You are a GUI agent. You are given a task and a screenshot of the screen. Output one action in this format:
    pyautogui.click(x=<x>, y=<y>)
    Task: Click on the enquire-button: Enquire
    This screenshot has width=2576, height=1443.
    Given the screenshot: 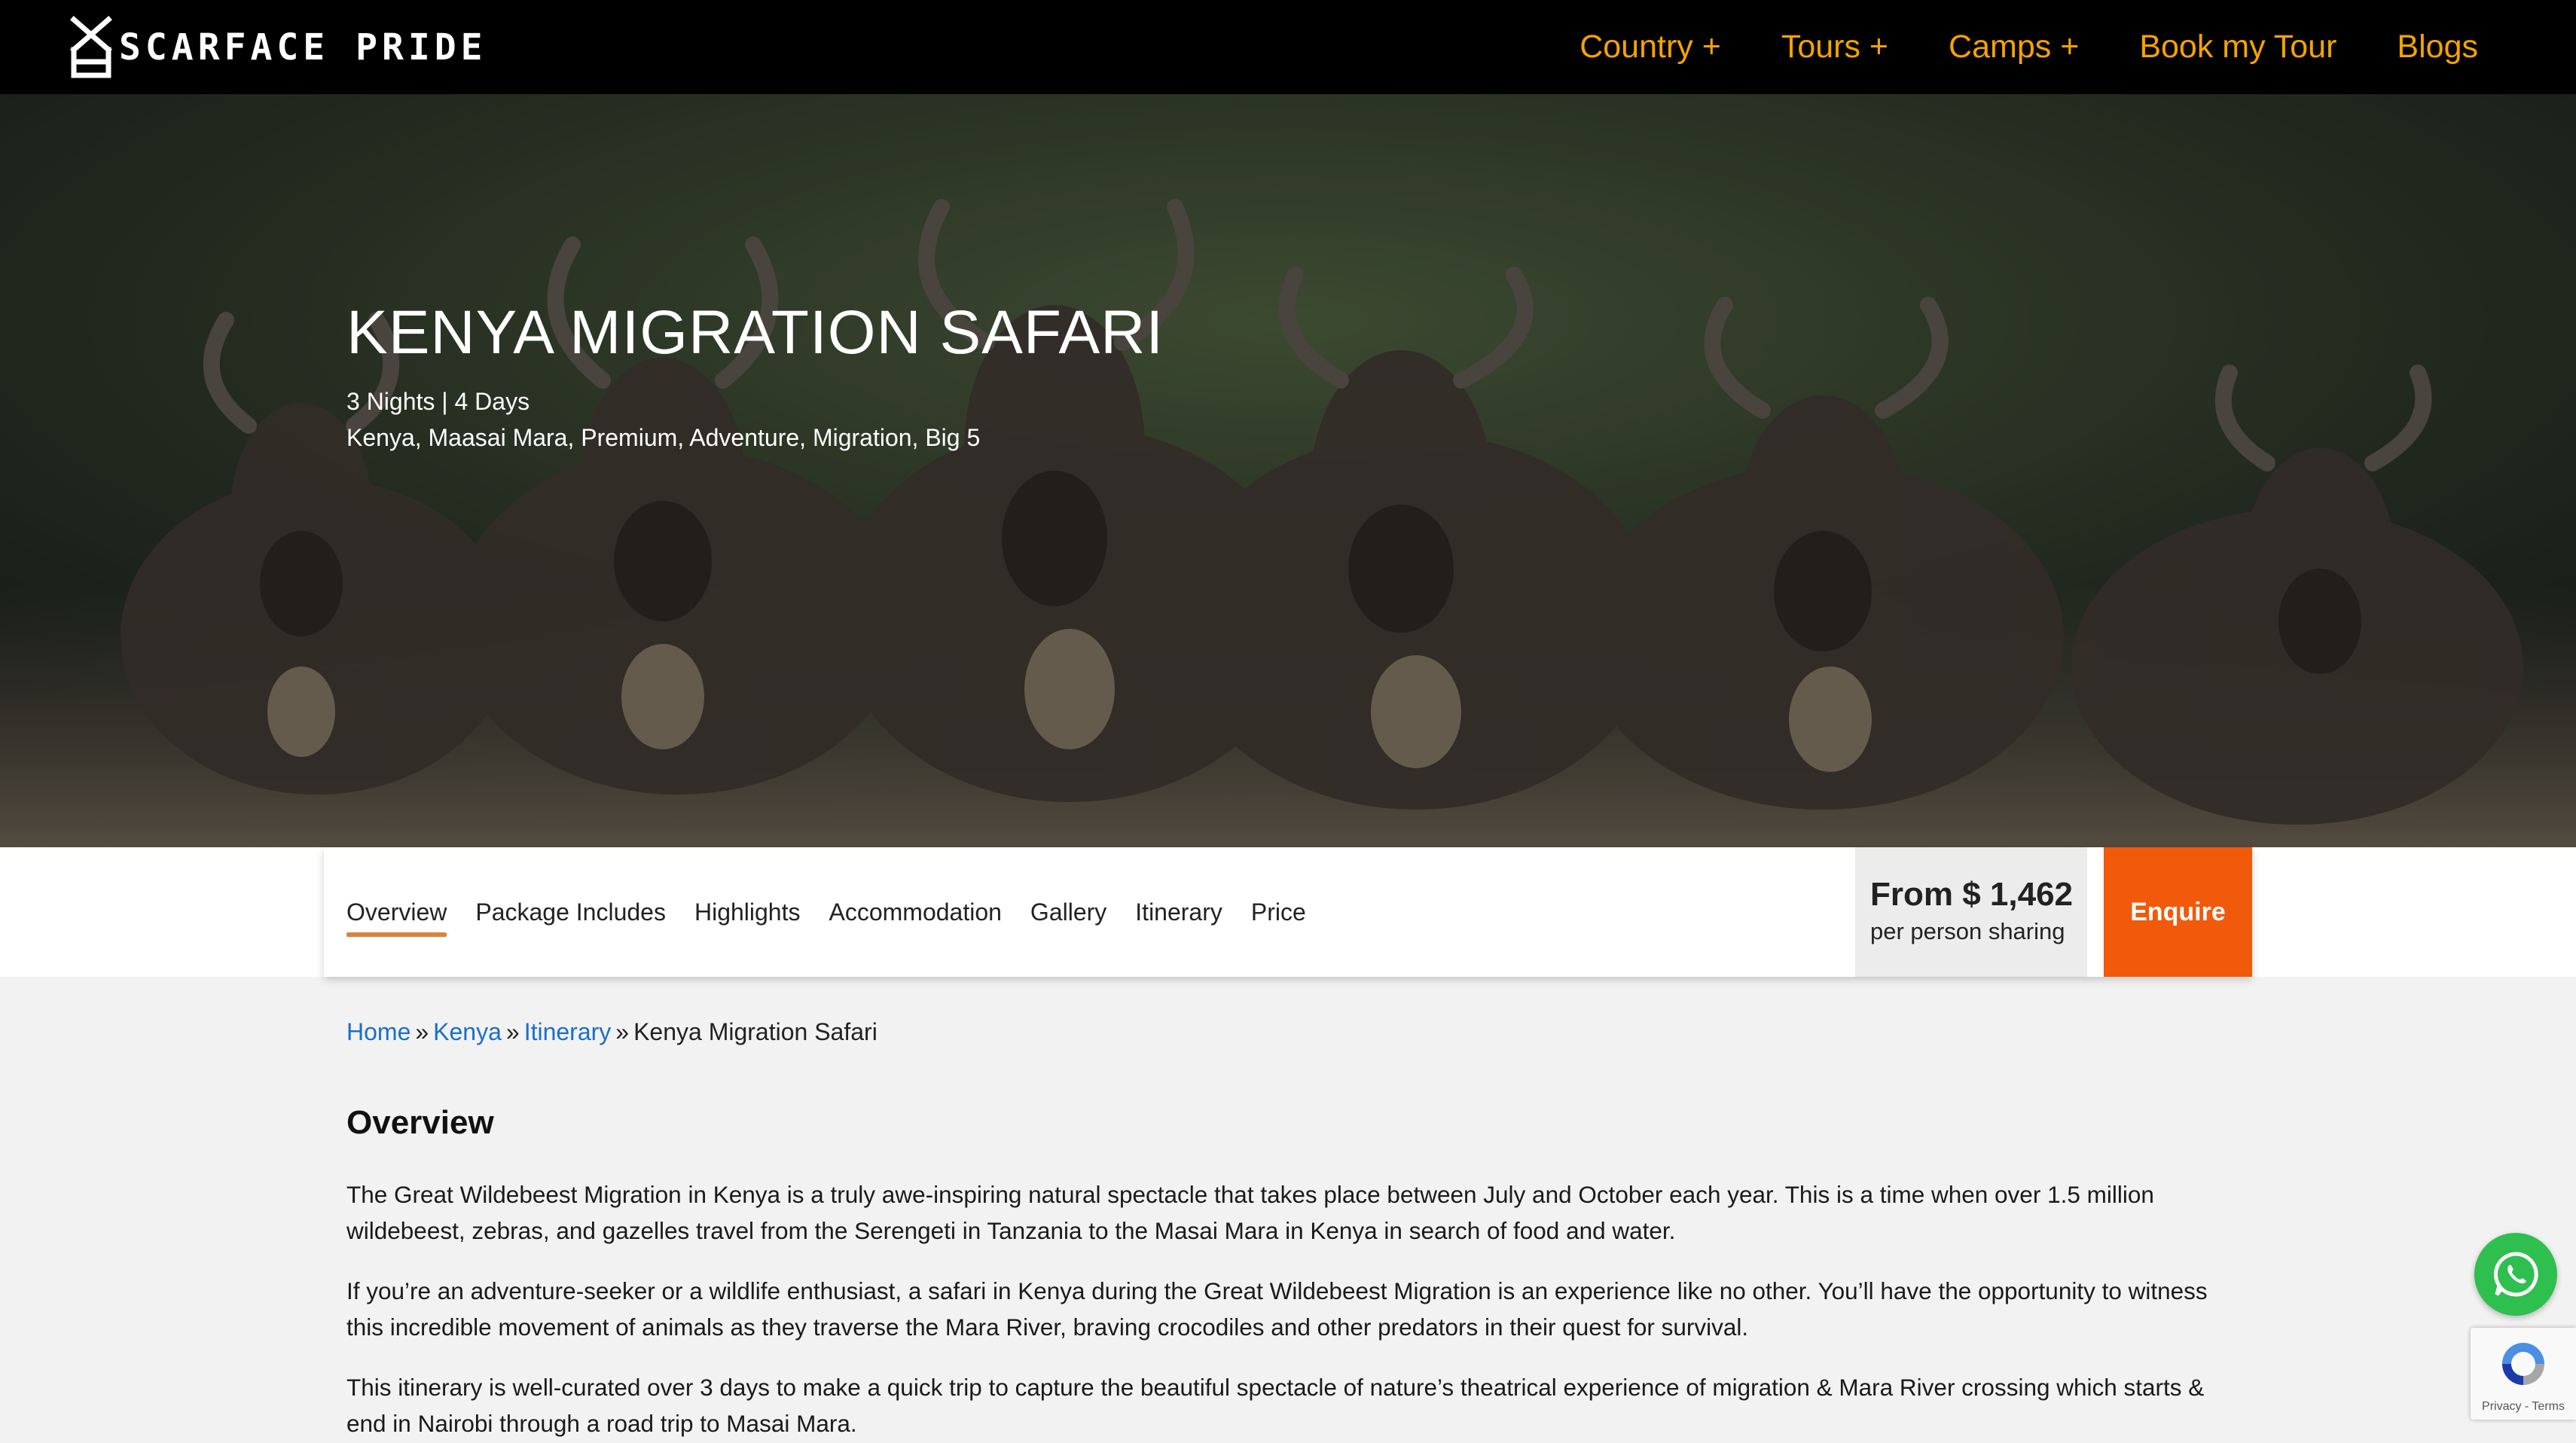 What is the action you would take?
    pyautogui.click(x=2178, y=912)
    